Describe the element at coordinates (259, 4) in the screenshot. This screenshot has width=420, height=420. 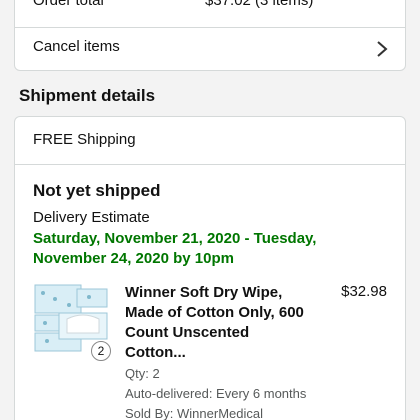
I see `order-total-value: $37.02 (3 items)` at that location.